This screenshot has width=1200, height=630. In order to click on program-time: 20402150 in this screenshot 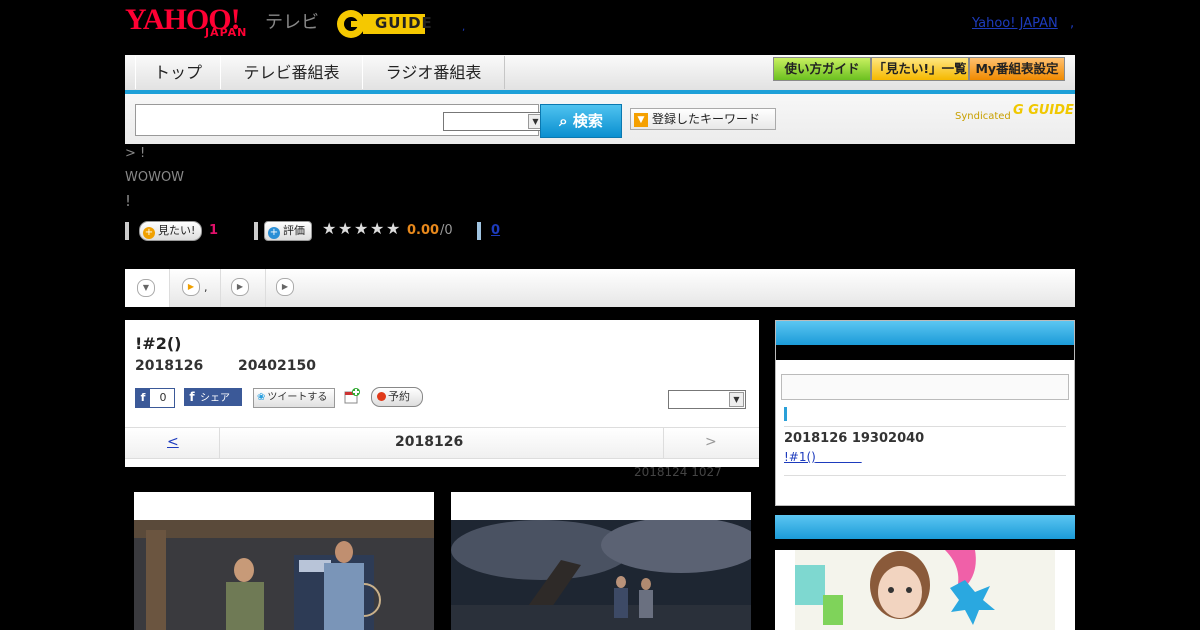, I will do `click(277, 366)`.